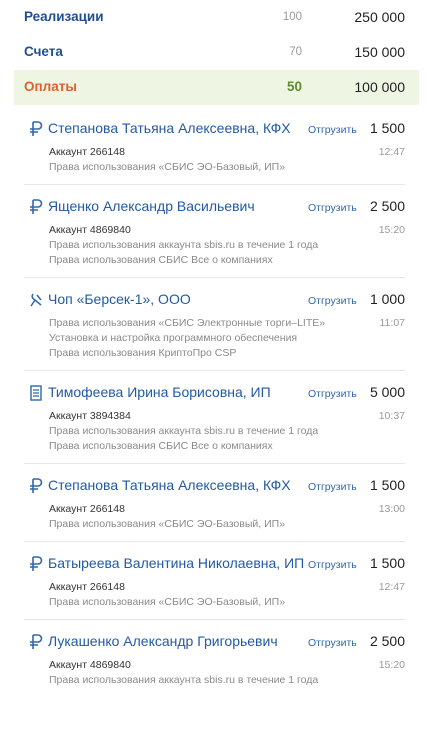 The width and height of the screenshot is (429, 744). What do you see at coordinates (294, 86) in the screenshot?
I see `summary-count: 50` at bounding box center [294, 86].